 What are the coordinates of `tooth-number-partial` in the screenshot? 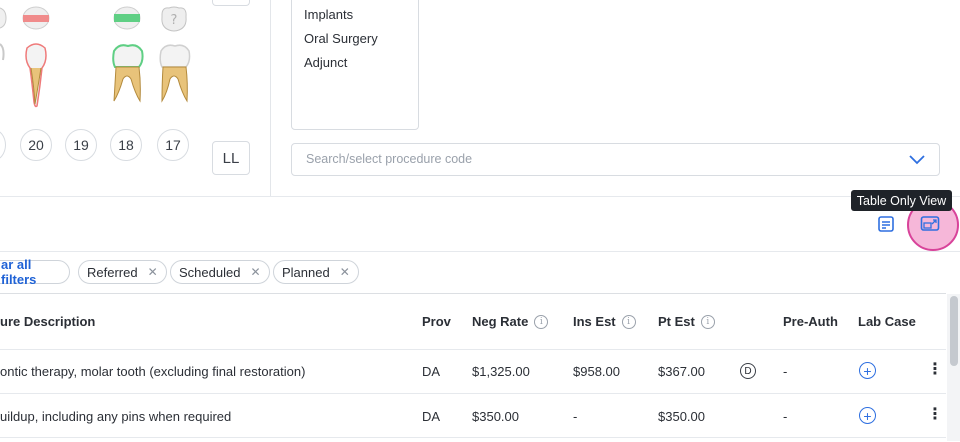 It's located at (3, 145).